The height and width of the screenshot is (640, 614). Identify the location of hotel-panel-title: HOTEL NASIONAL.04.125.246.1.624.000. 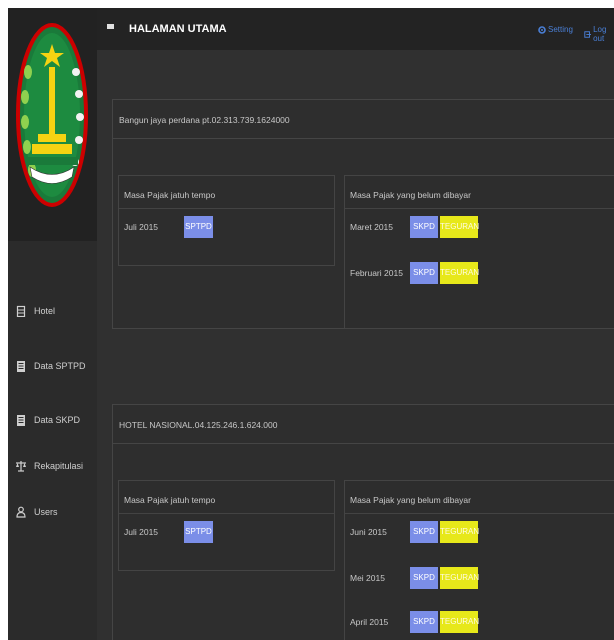
(363, 424).